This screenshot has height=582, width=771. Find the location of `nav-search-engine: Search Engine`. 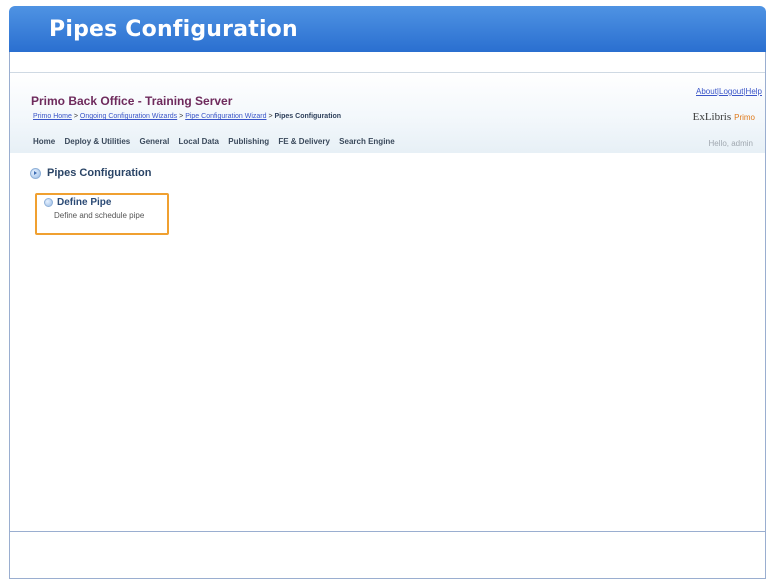

nav-search-engine: Search Engine is located at coordinates (367, 141).